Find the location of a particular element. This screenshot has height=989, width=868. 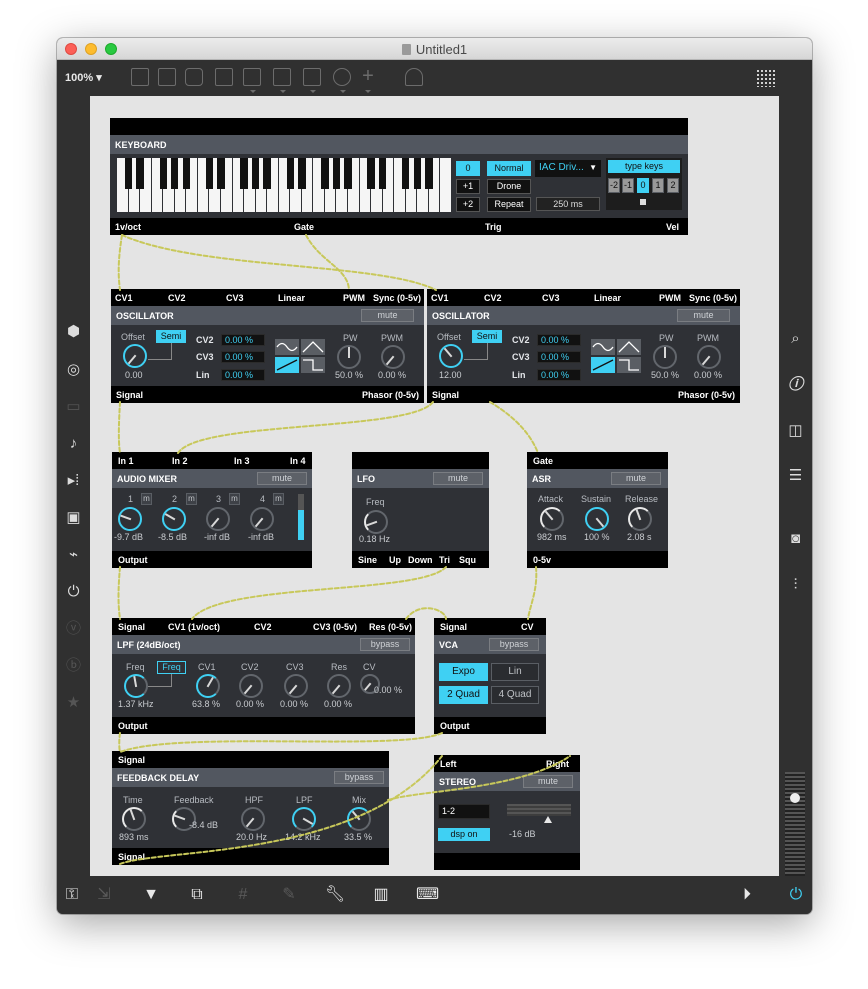

type-keys-octave-0: 0 is located at coordinates (643, 185).